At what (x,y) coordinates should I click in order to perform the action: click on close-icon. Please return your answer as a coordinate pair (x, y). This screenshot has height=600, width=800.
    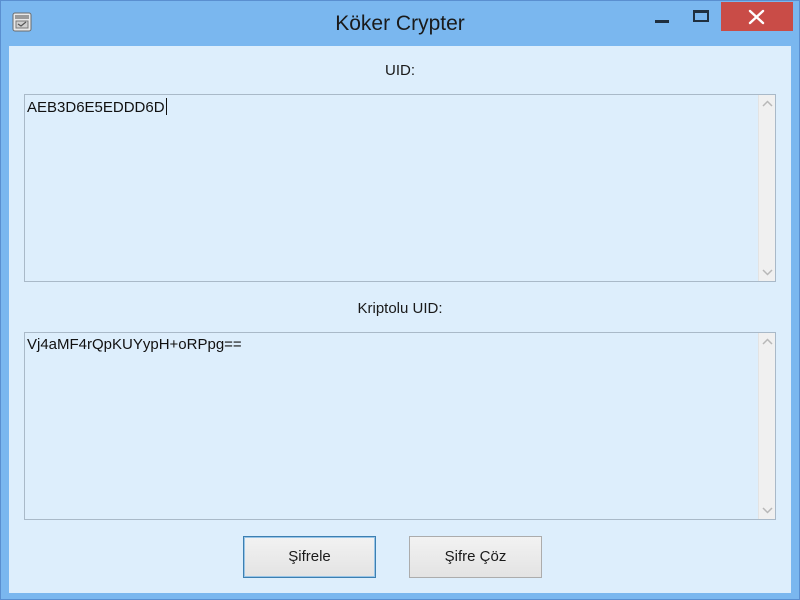
    Looking at the image, I should click on (756, 17).